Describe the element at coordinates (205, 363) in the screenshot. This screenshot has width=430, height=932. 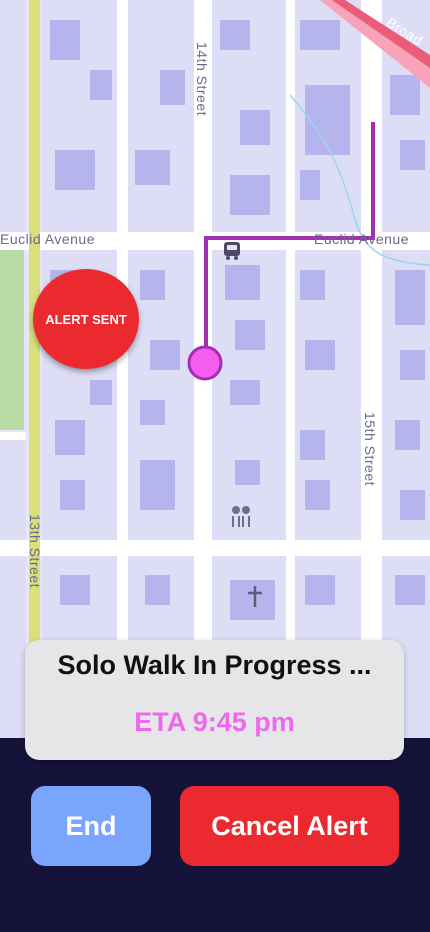
I see `current-location-icon` at that location.